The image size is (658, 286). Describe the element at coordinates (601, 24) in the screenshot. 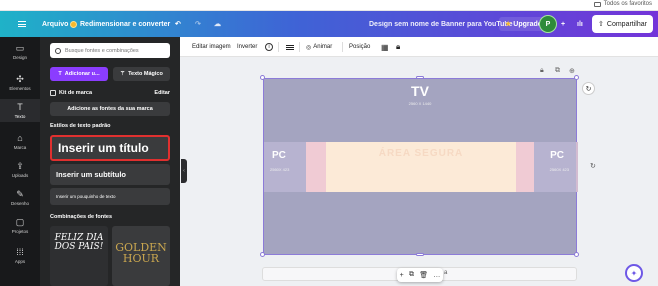

I see `share-icon: ⇧` at that location.